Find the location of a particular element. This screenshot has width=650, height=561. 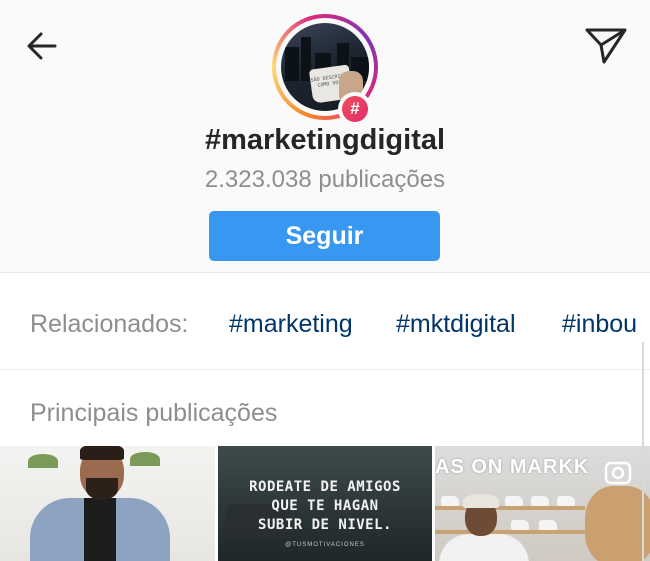

back-button is located at coordinates (42, 46).